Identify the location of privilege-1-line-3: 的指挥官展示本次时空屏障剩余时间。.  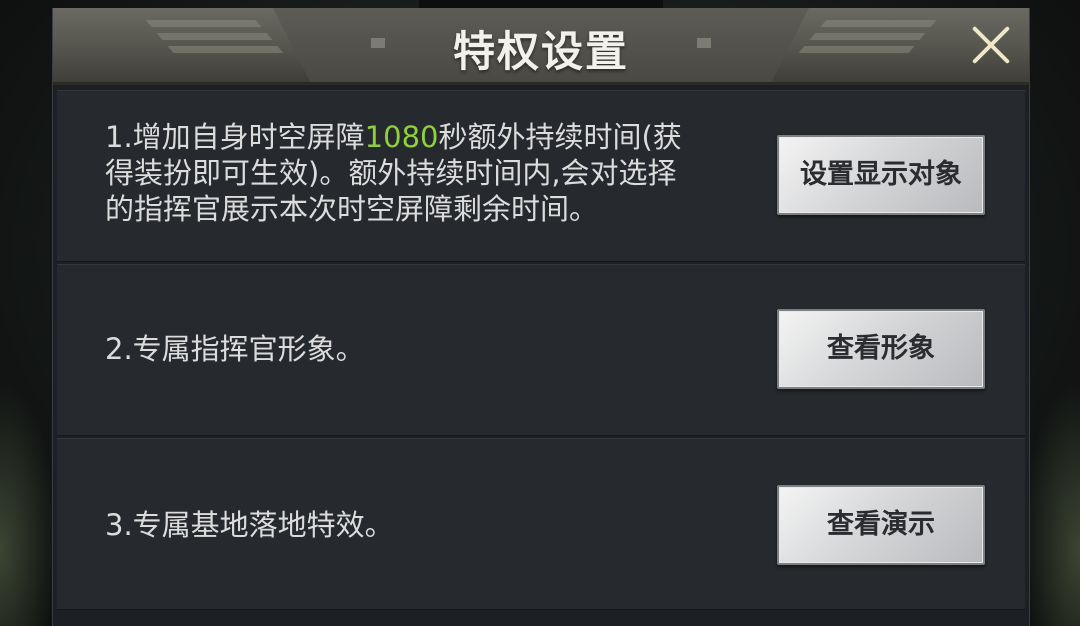
(352, 209).